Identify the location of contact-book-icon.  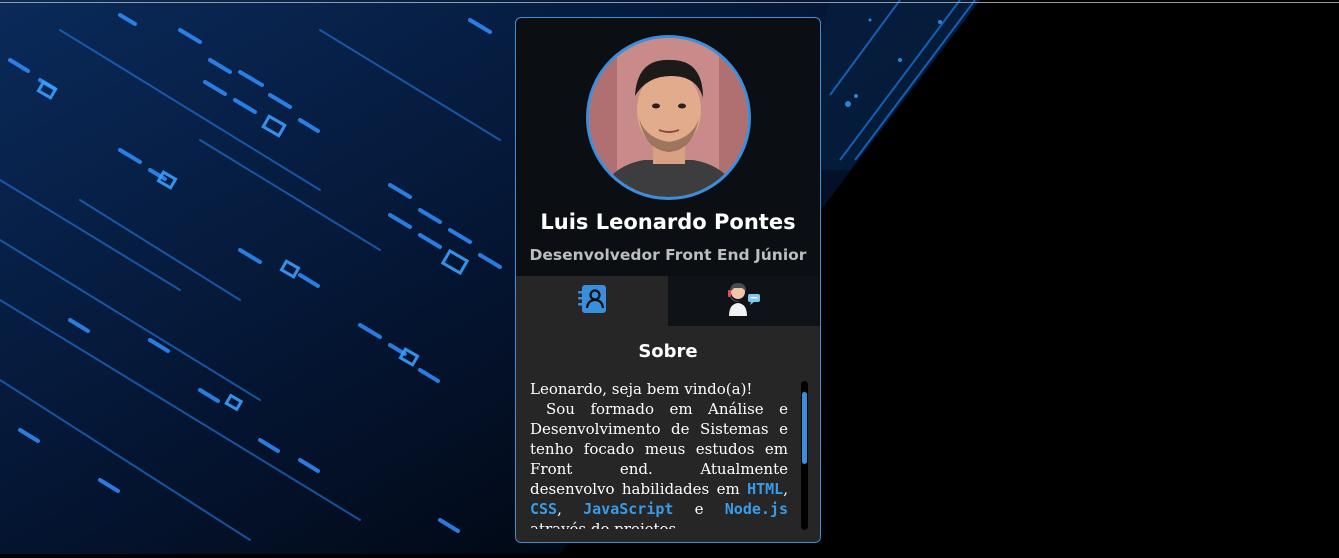
(592, 301).